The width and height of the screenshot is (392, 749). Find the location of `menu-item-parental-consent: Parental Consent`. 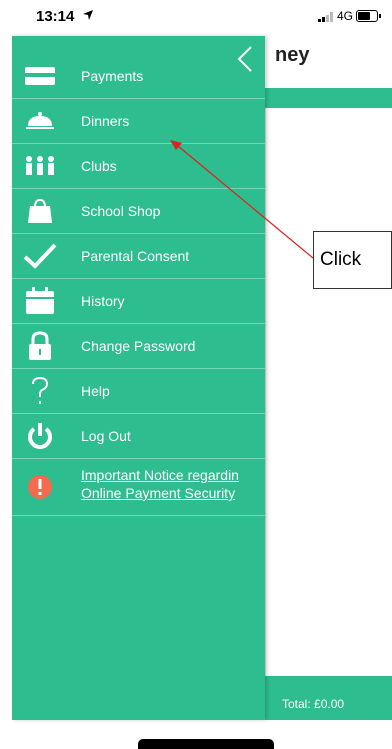

menu-item-parental-consent: Parental Consent is located at coordinates (138, 256).